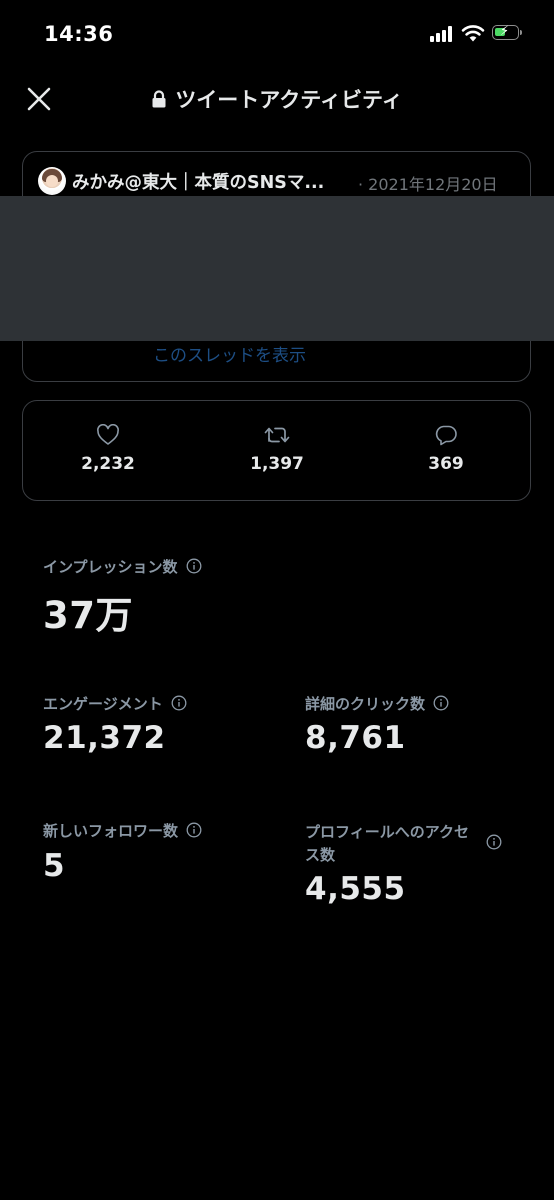  Describe the element at coordinates (277, 268) in the screenshot. I see `redacted-tweet-content` at that location.